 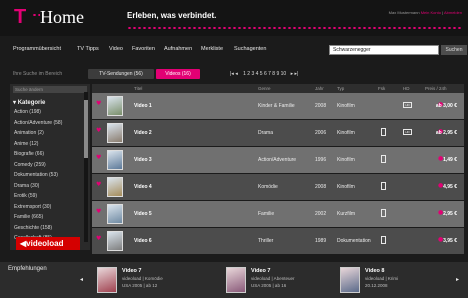 I want to click on tab-videos: Videos (16), so click(x=178, y=74).